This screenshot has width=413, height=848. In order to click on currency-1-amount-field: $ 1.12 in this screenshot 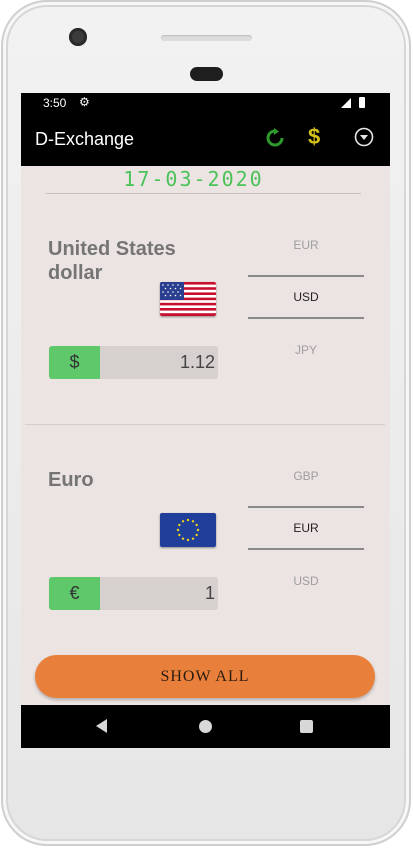, I will do `click(133, 362)`.